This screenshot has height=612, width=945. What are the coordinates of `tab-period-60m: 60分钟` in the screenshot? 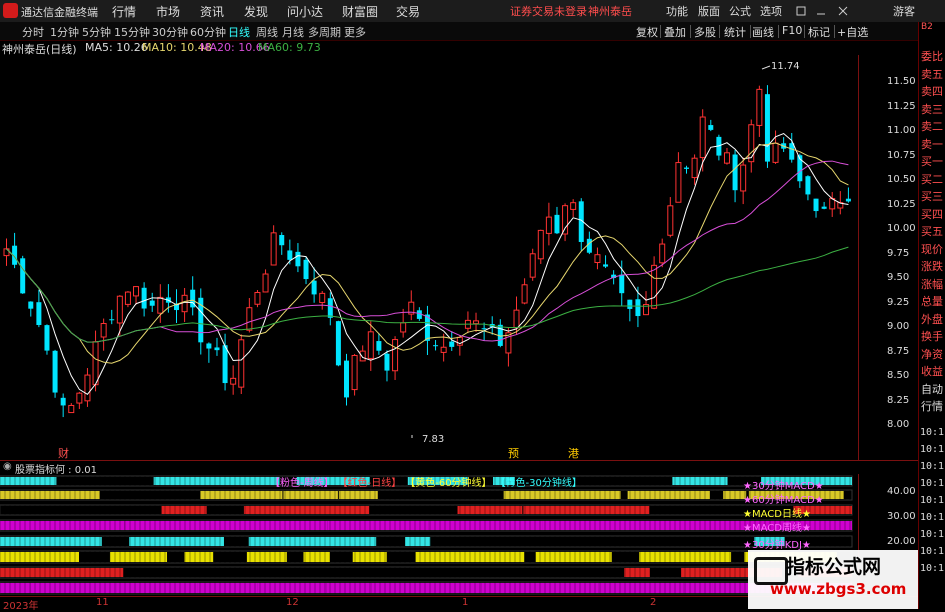 It's located at (208, 32).